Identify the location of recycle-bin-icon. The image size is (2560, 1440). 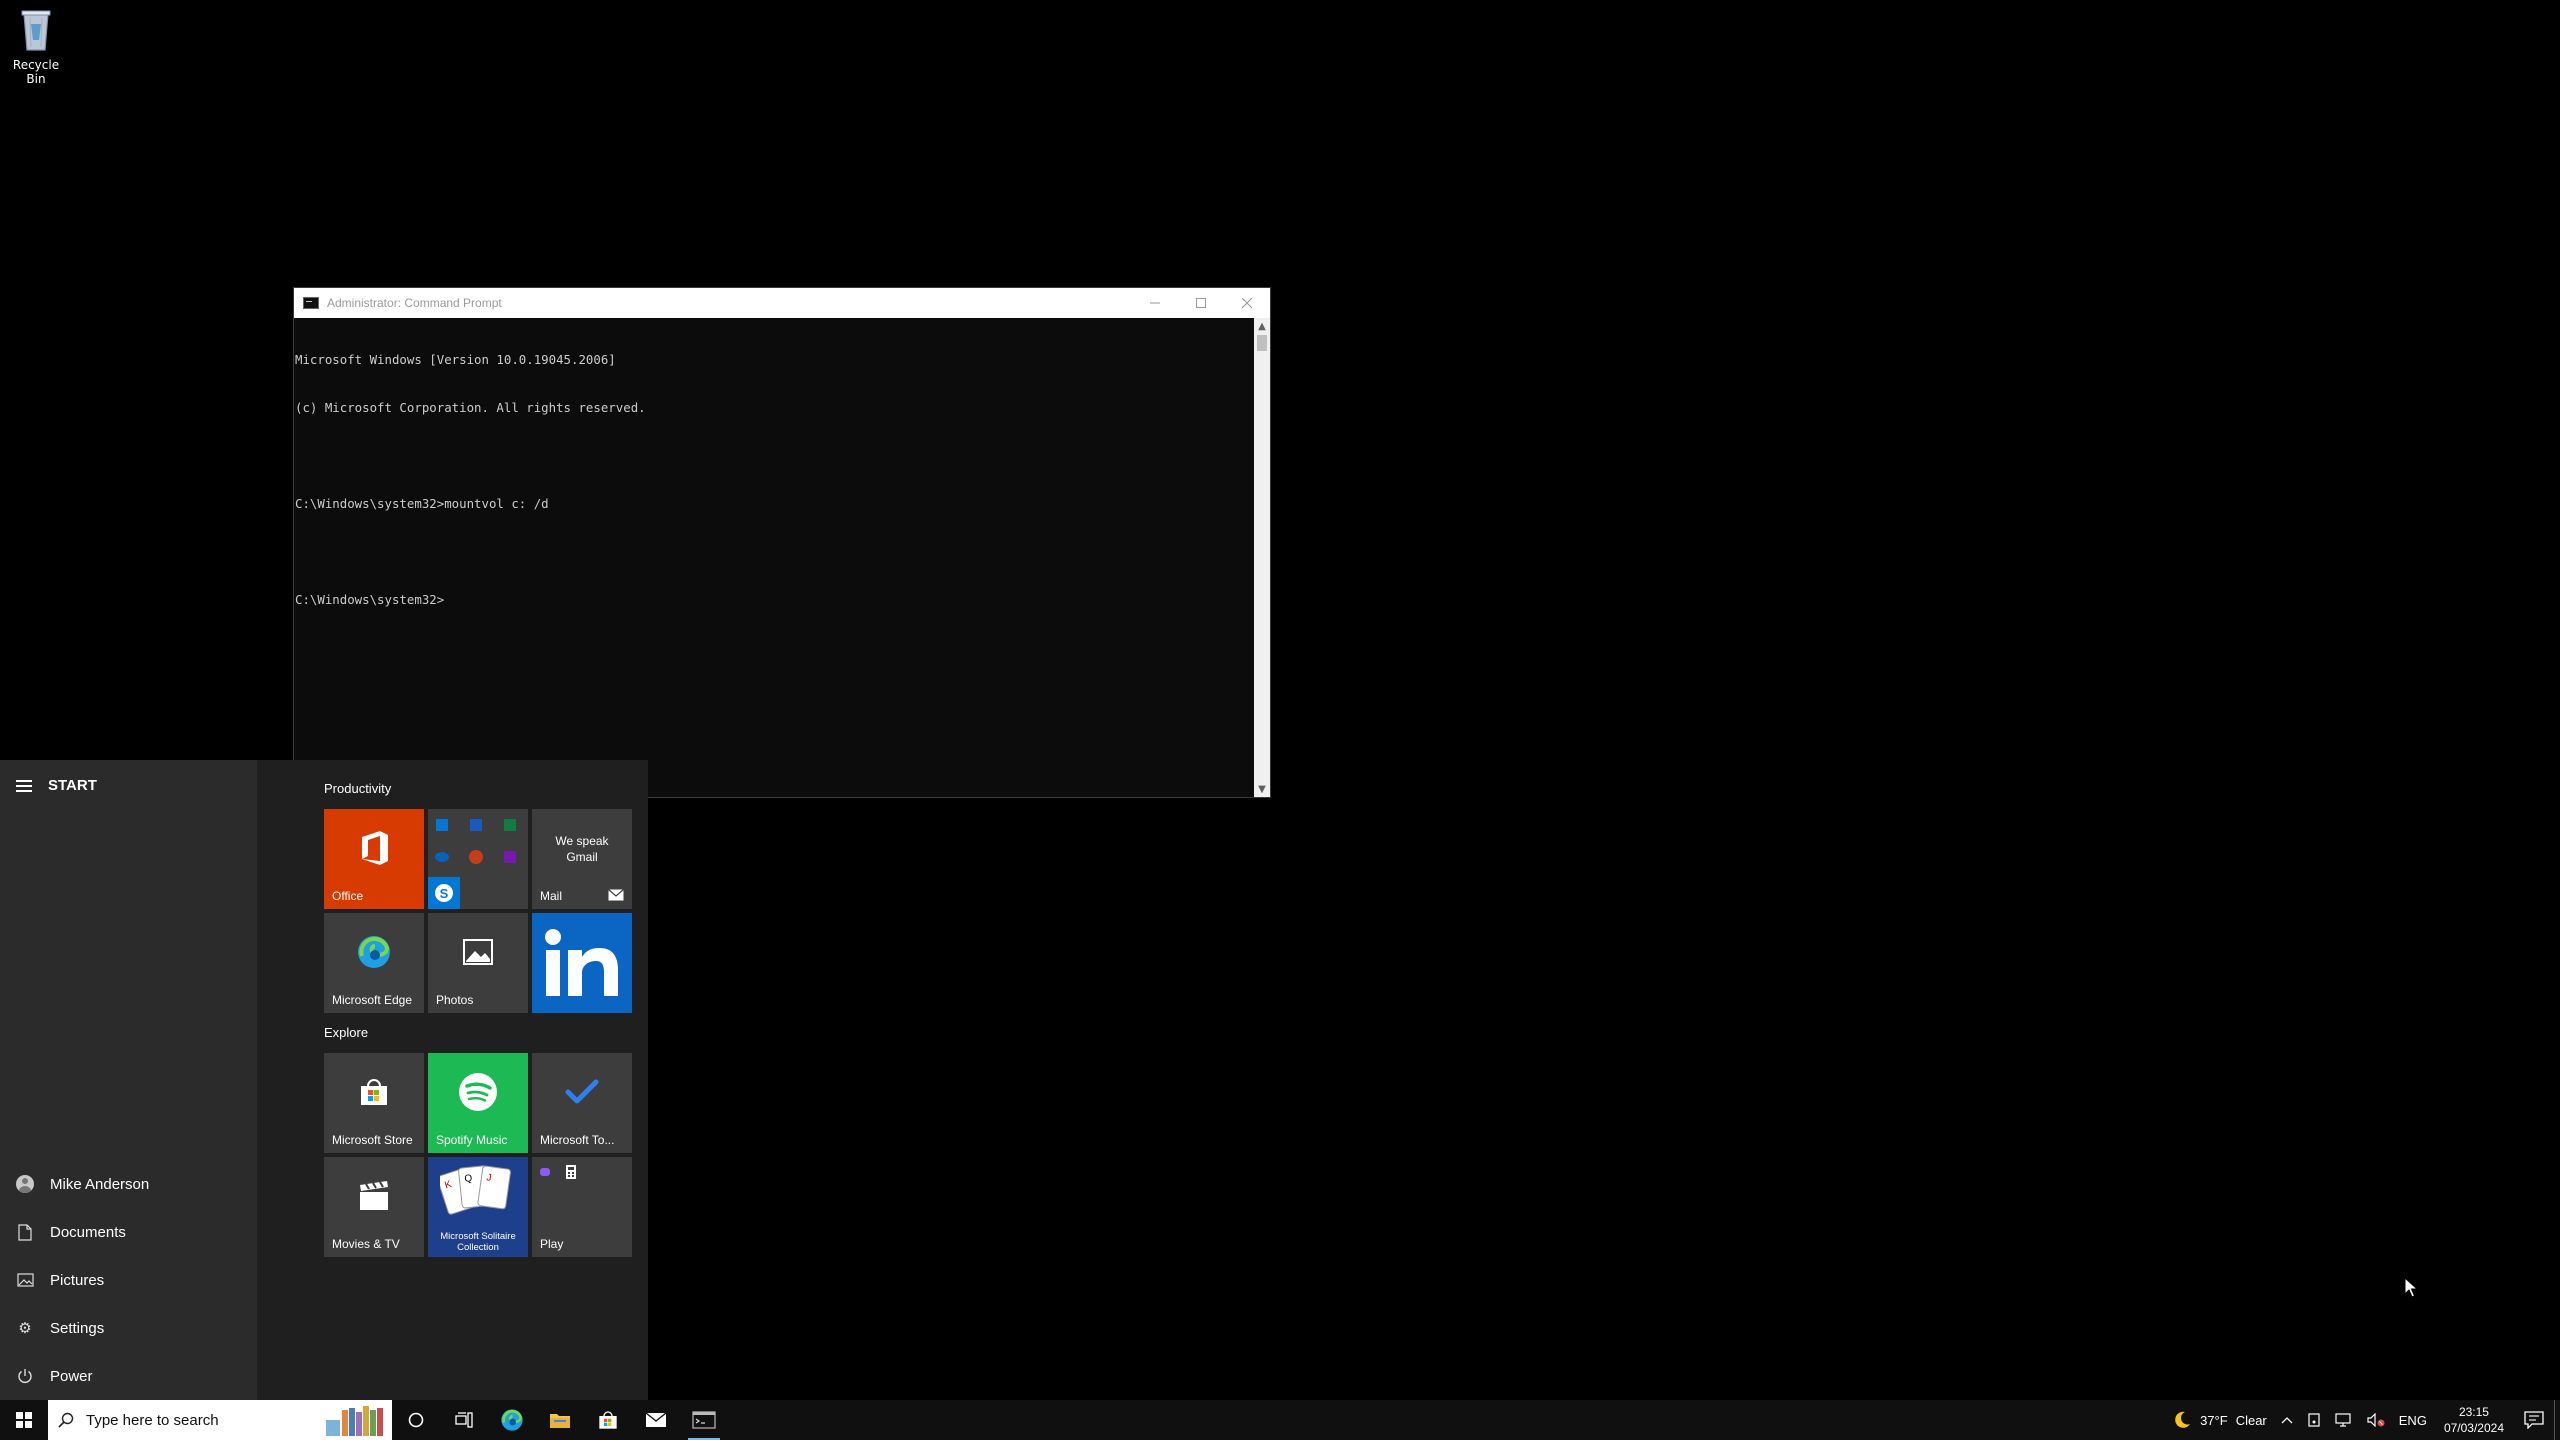
(36, 29).